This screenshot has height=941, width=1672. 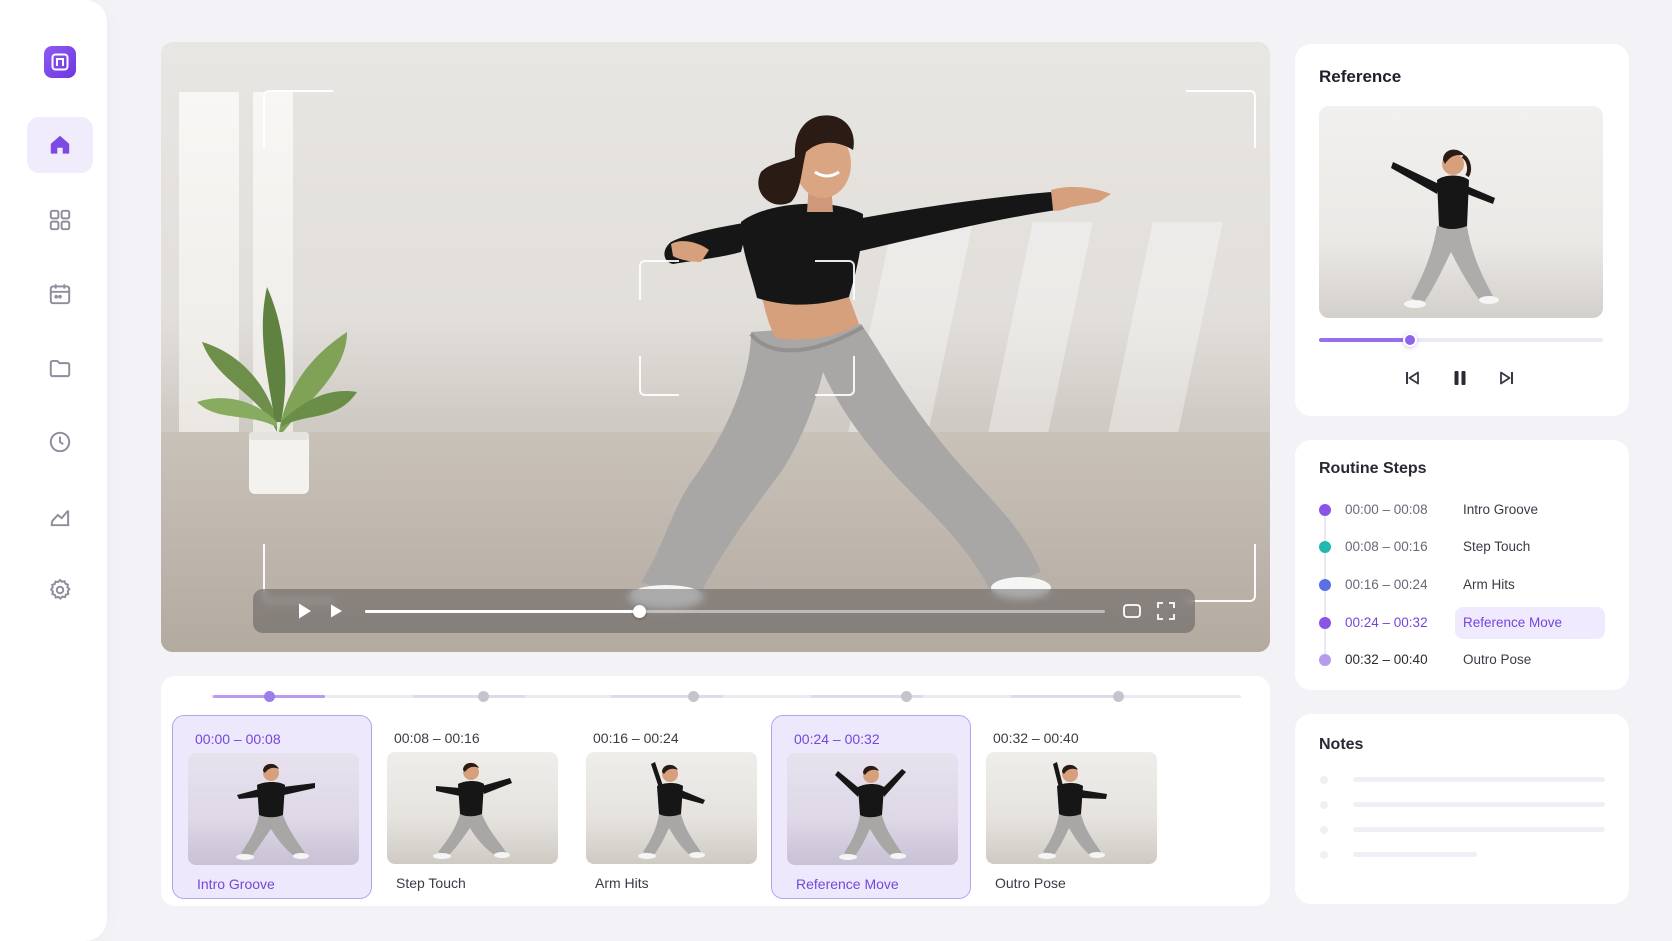 I want to click on step-card-outro-pose: 00:32 – 00:40 Outro Pose, so click(x=1071, y=807).